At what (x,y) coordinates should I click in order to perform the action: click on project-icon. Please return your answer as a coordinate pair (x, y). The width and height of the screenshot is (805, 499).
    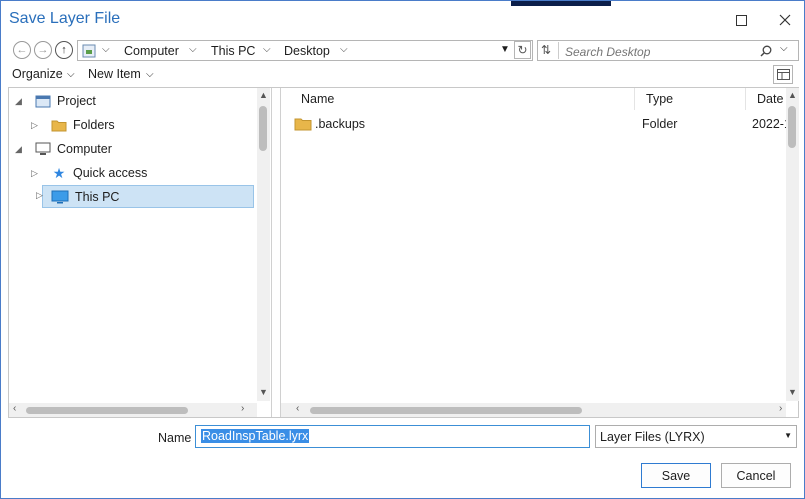
    Looking at the image, I should click on (43, 101).